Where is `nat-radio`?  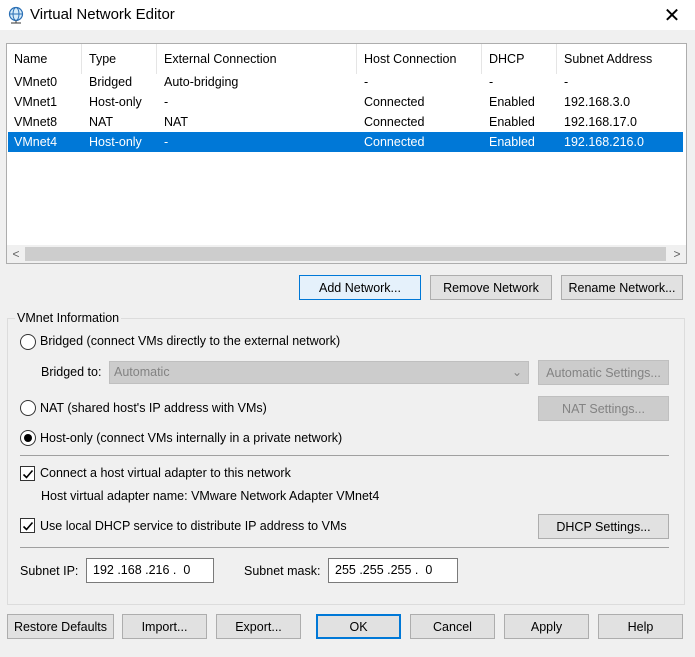
nat-radio is located at coordinates (28, 408).